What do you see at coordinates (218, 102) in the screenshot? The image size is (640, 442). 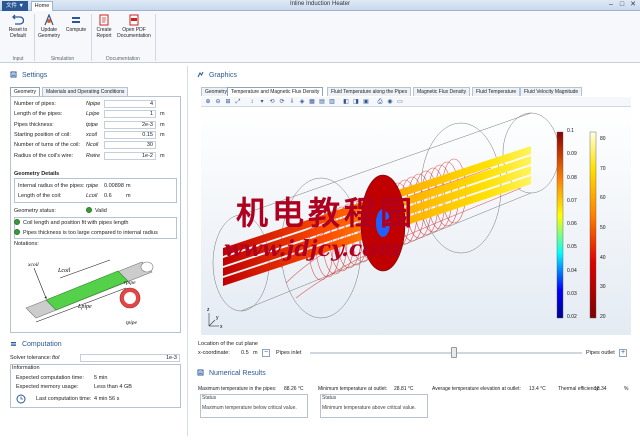 I see `zoom-out-icon: ⊖` at bounding box center [218, 102].